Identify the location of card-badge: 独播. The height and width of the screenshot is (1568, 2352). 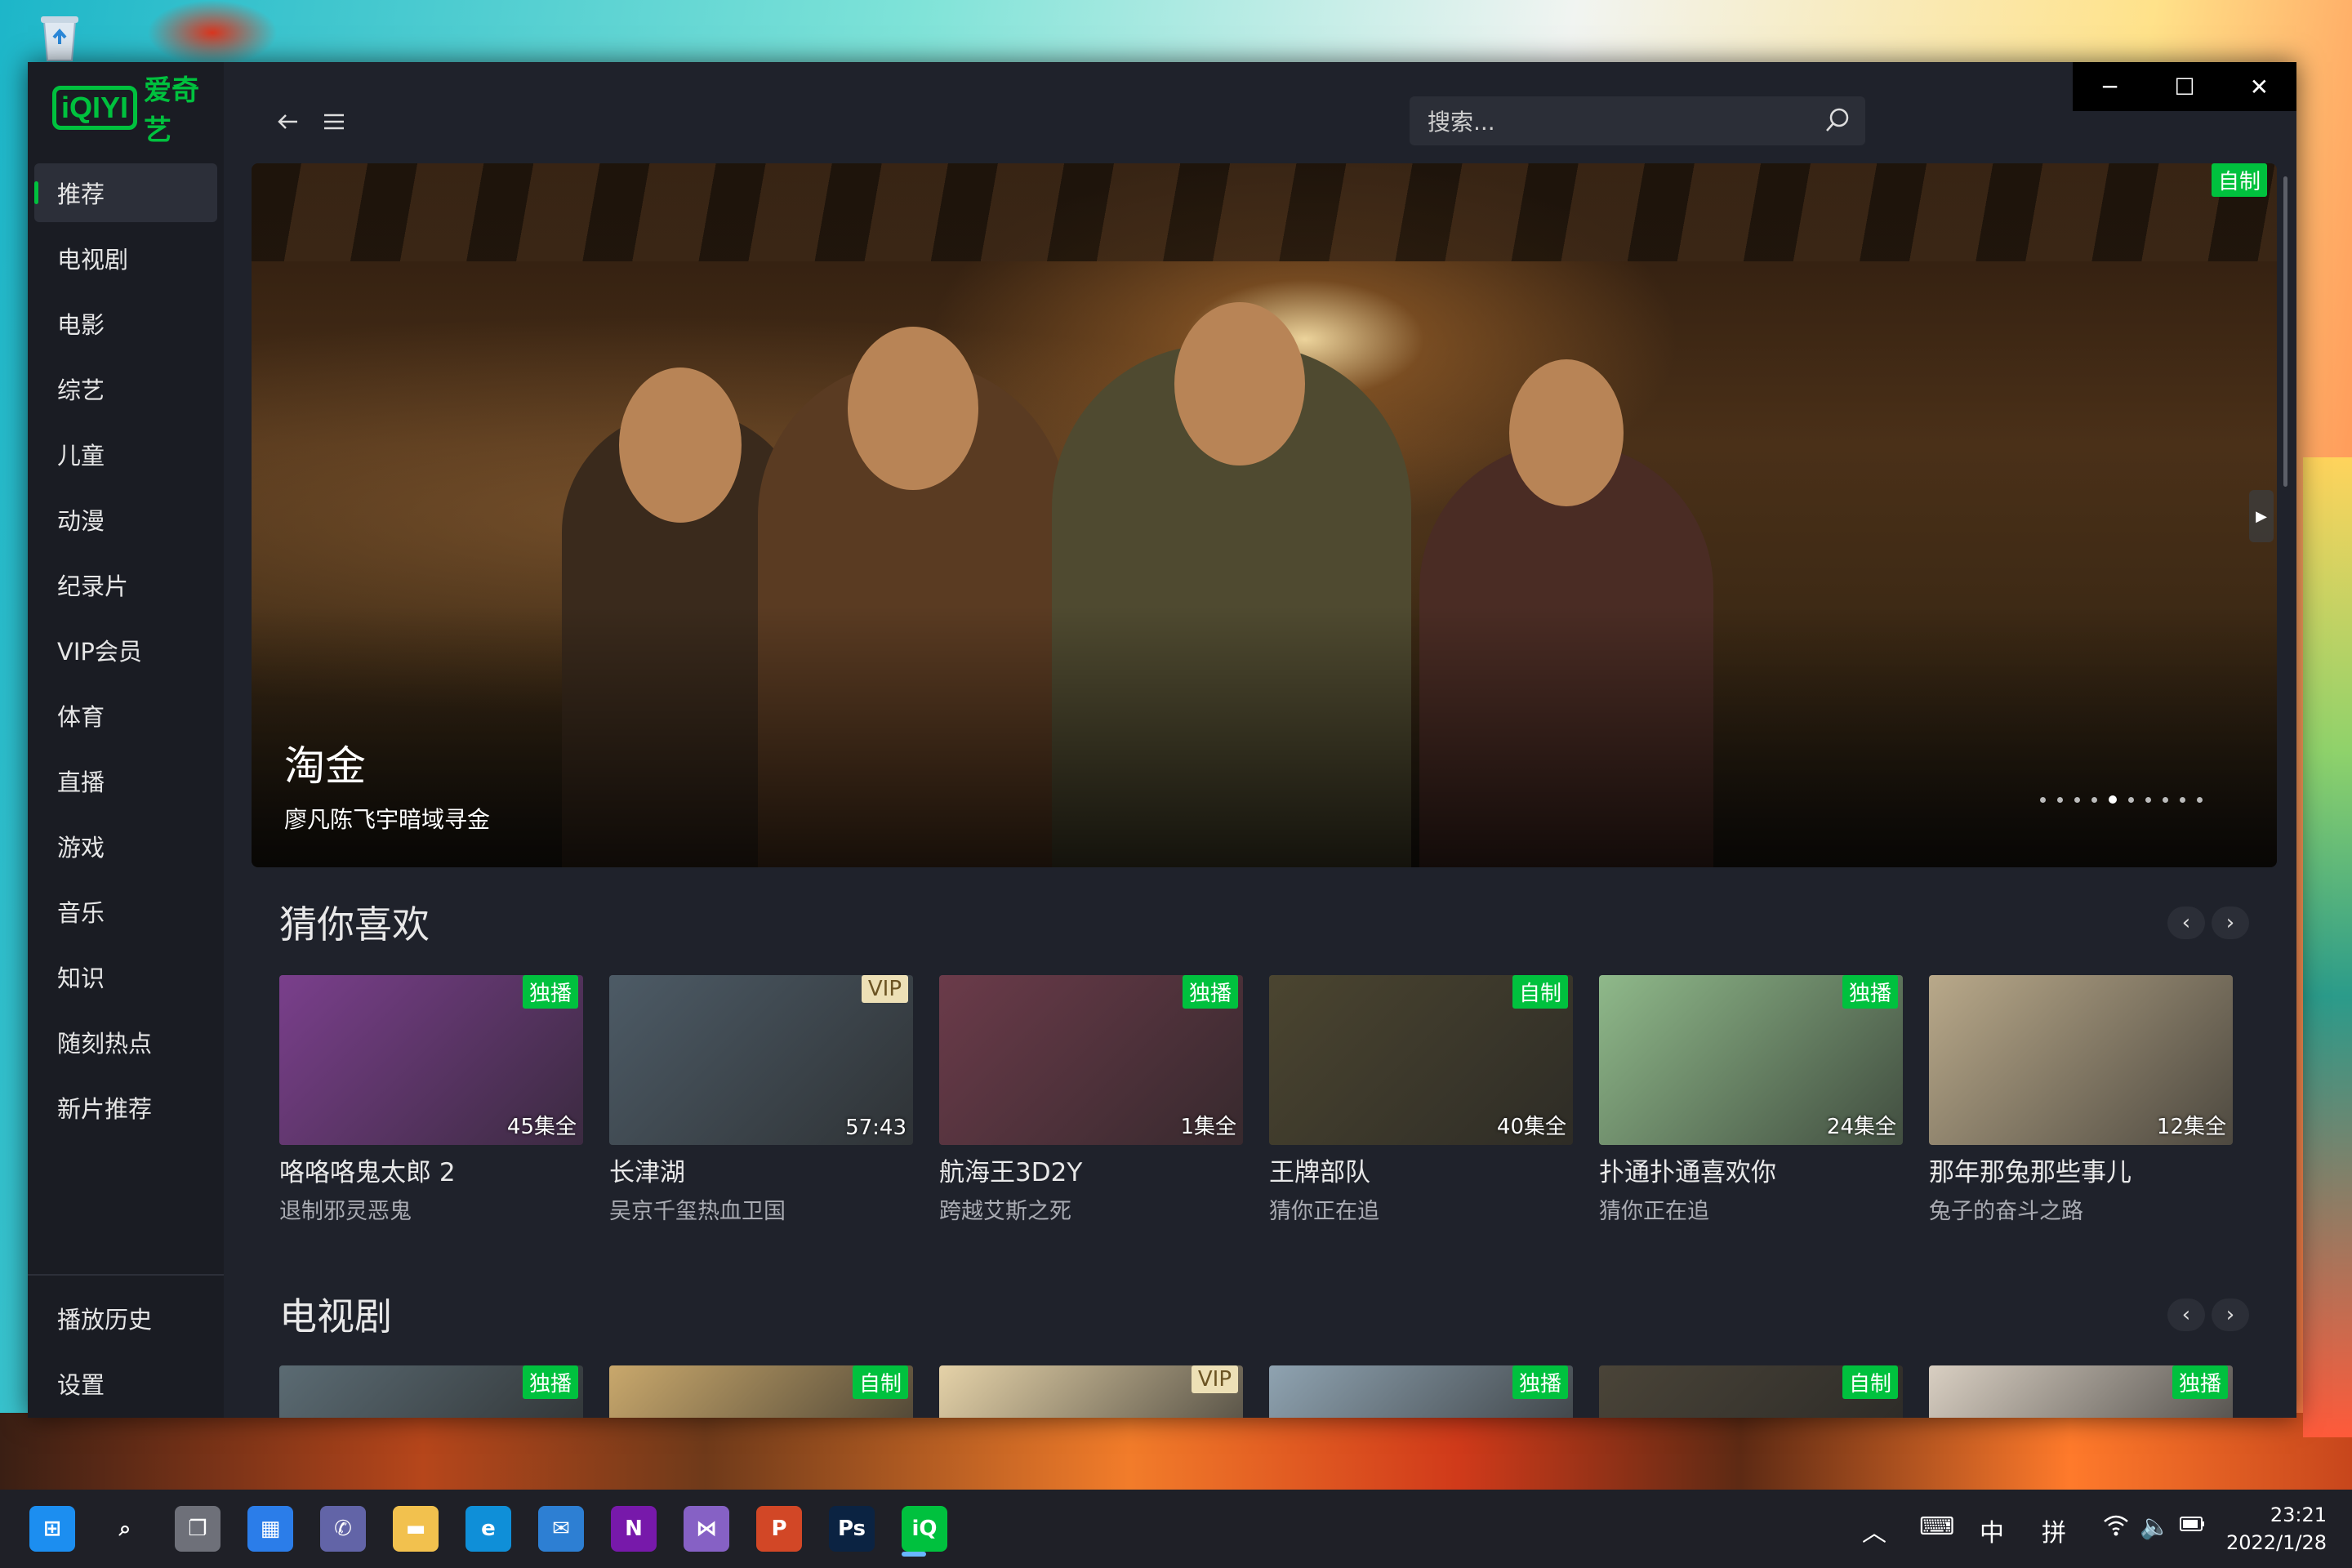
(1210, 992).